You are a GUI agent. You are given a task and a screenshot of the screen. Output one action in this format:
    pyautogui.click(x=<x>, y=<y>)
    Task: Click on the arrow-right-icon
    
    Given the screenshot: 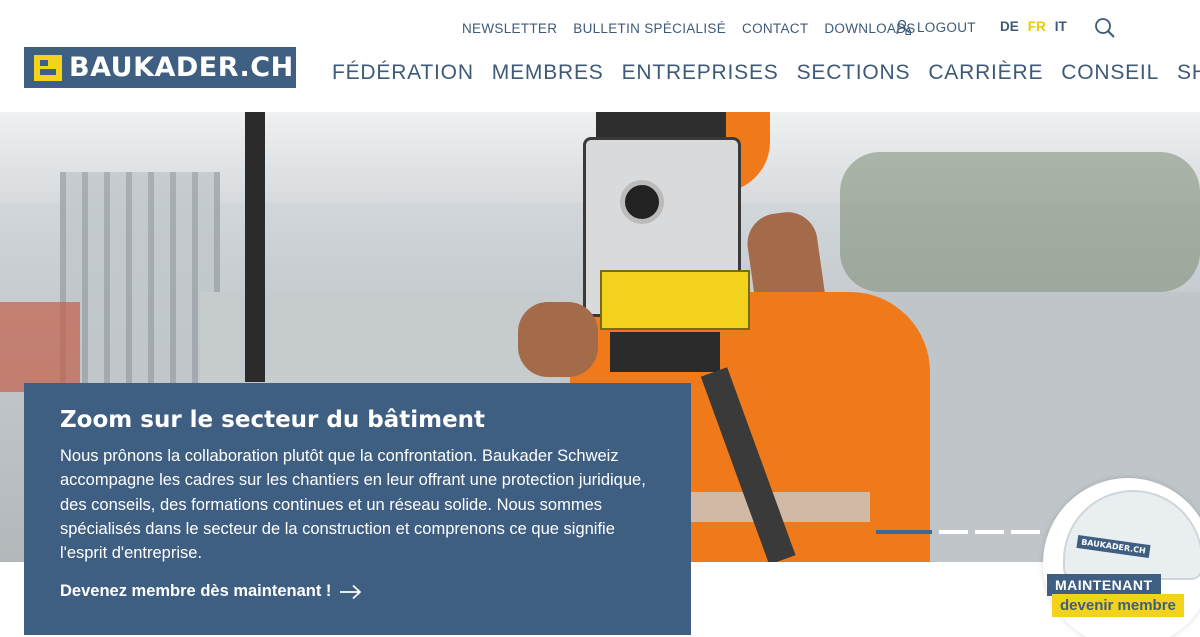 What is the action you would take?
    pyautogui.click(x=351, y=591)
    